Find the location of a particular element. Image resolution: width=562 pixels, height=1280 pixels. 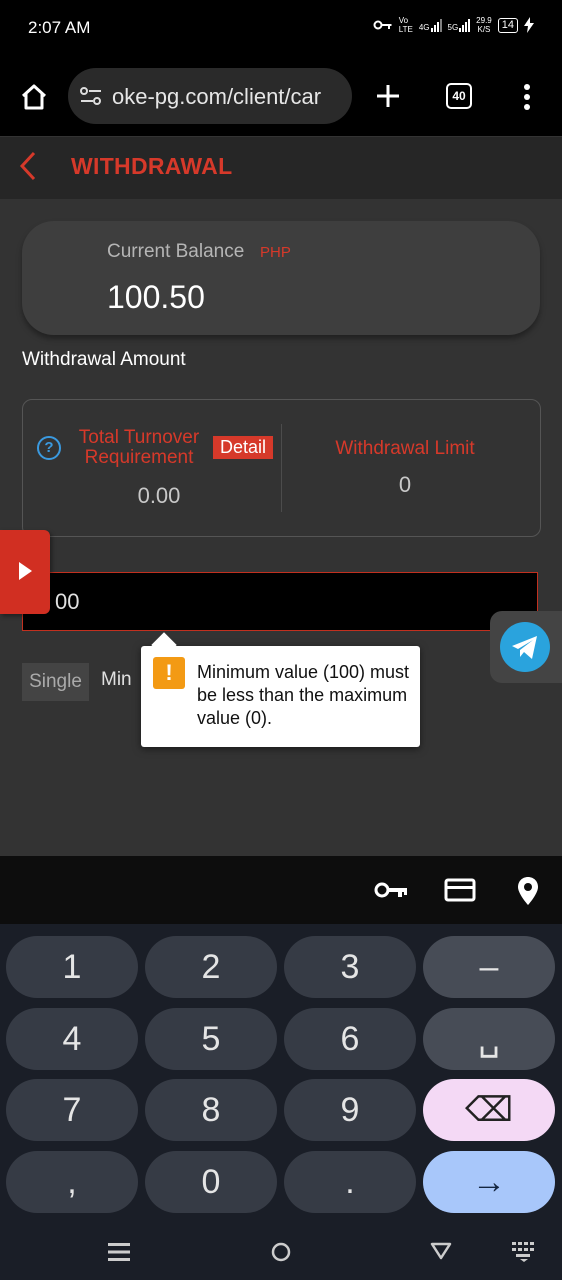

key-9: 9 is located at coordinates (350, 1110).